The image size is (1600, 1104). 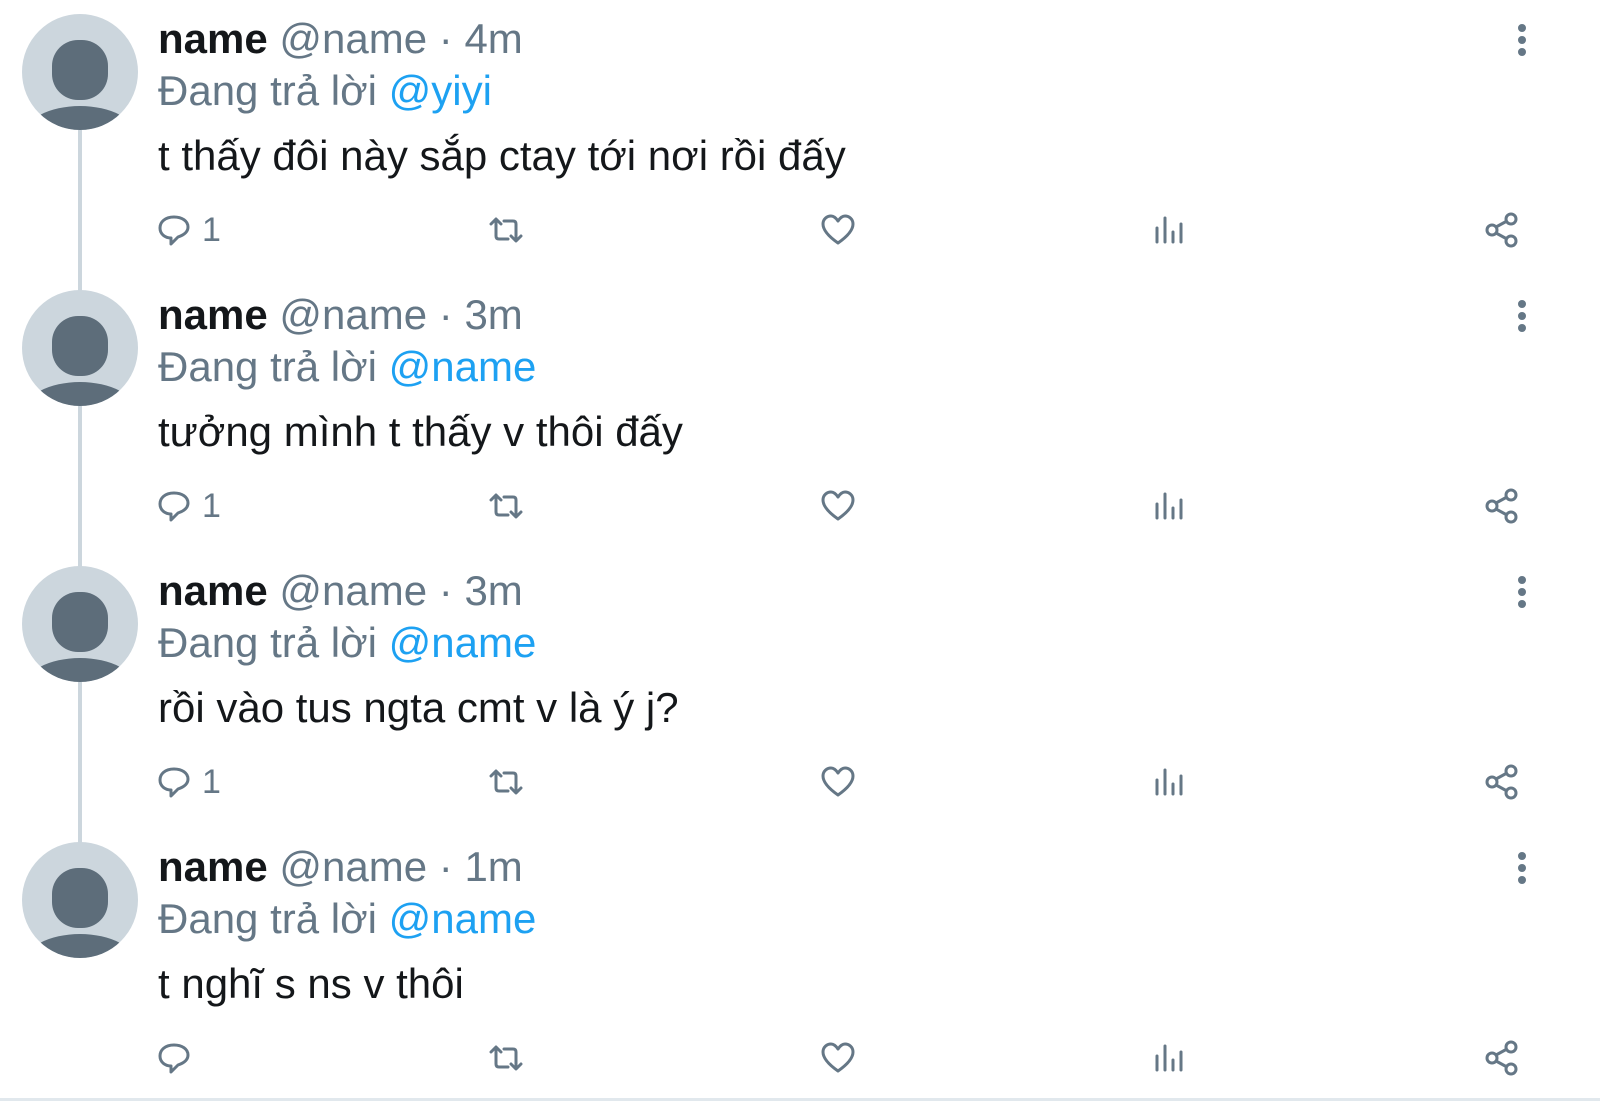 What do you see at coordinates (502, 155) in the screenshot?
I see `tweet-text: t thấy đôi này sắp ctay tới nơi rồi đấy` at bounding box center [502, 155].